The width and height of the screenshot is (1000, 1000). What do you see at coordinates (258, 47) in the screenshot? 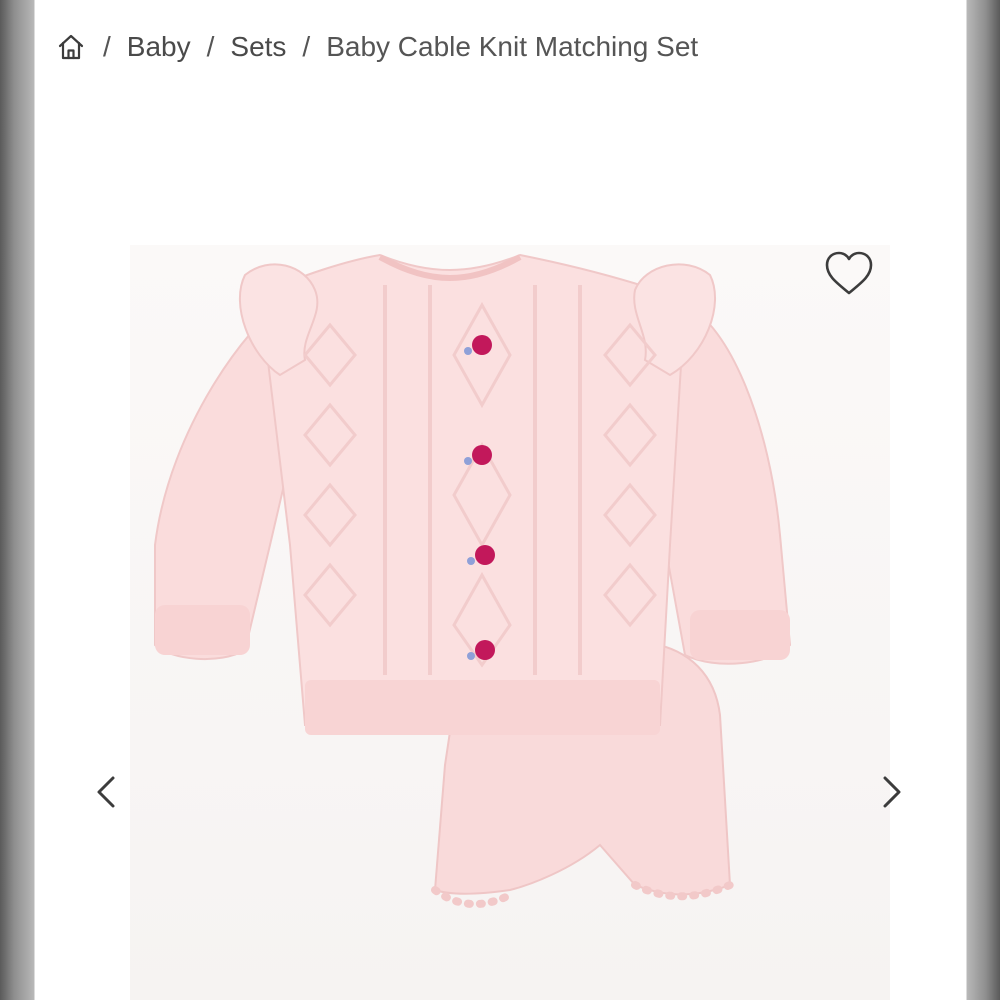
I see `breadcrumb-item-sets: Sets` at bounding box center [258, 47].